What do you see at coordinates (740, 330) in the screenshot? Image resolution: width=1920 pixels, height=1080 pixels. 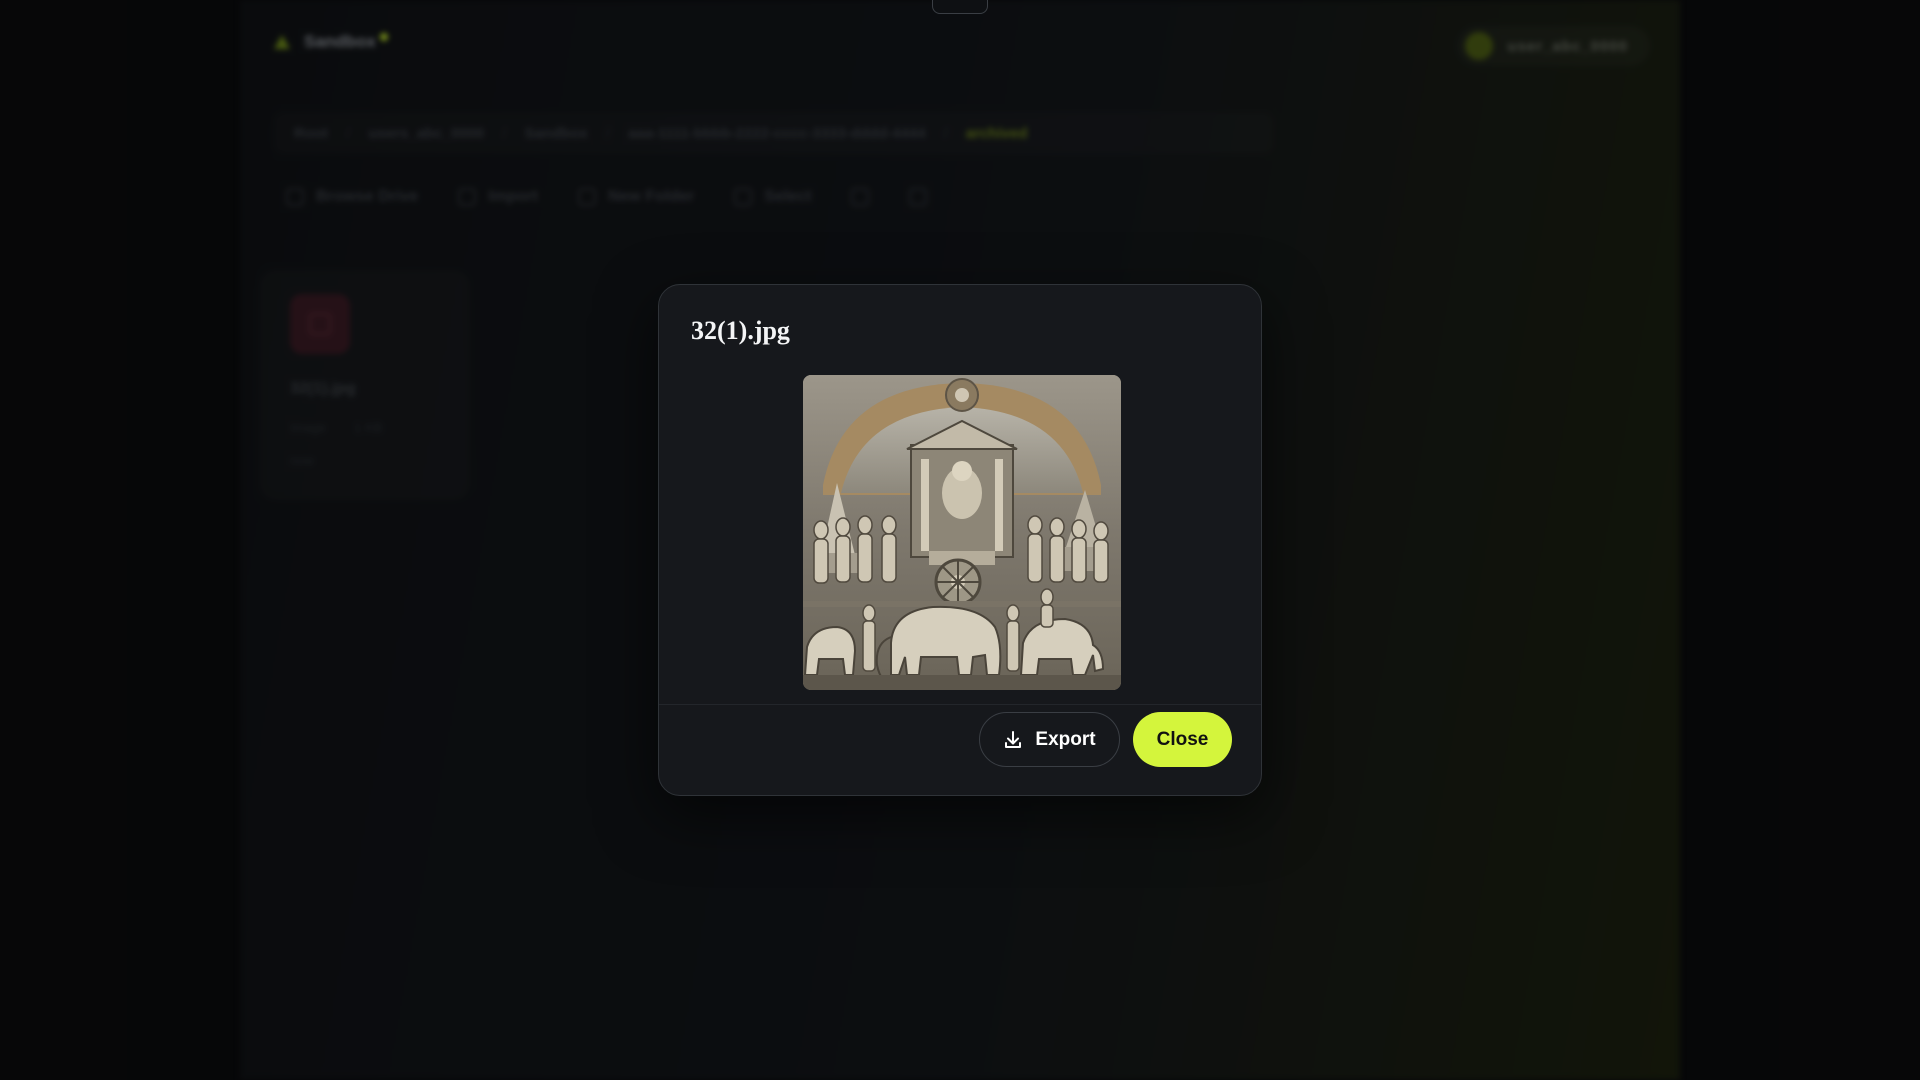 I see `dialog-title: 32(1).jpg` at bounding box center [740, 330].